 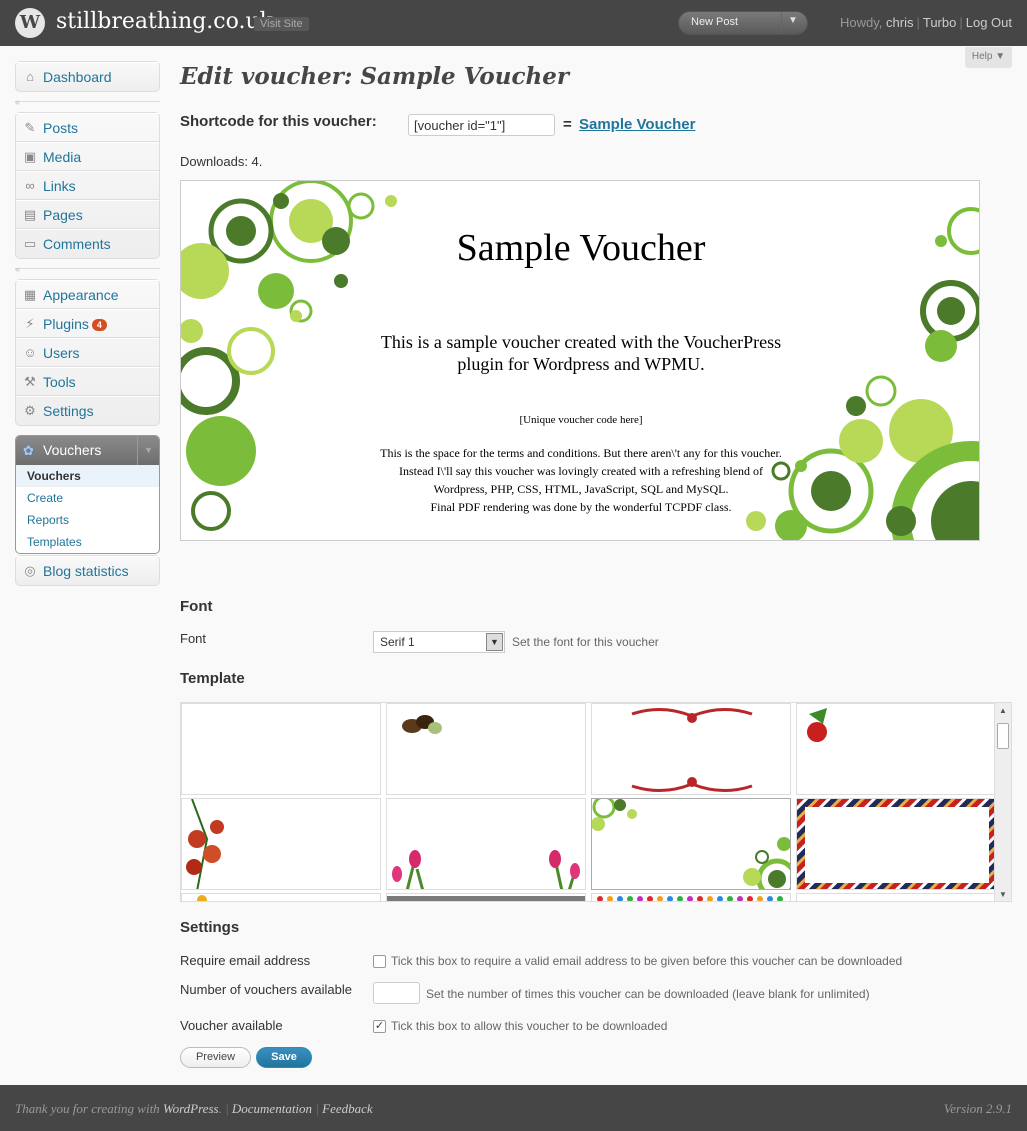 What do you see at coordinates (982, 56) in the screenshot?
I see `help-label: Help` at bounding box center [982, 56].